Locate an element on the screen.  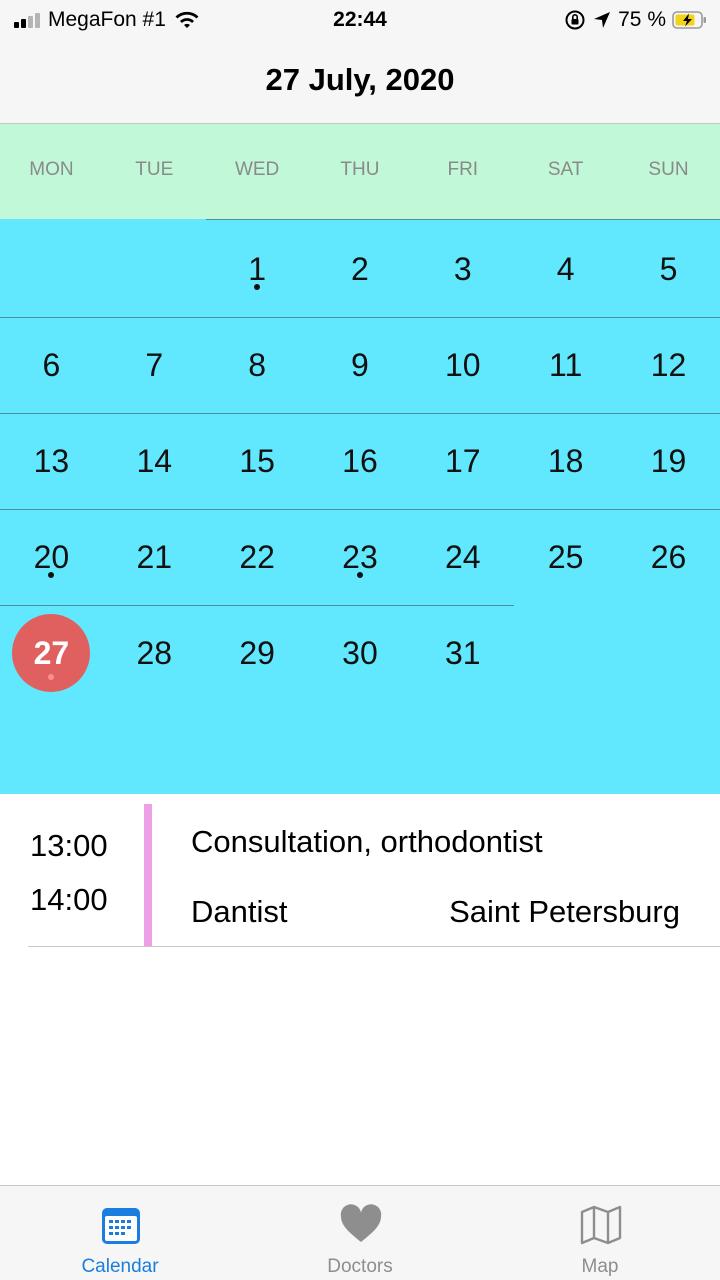
weekday-label: TUE is located at coordinates (154, 169).